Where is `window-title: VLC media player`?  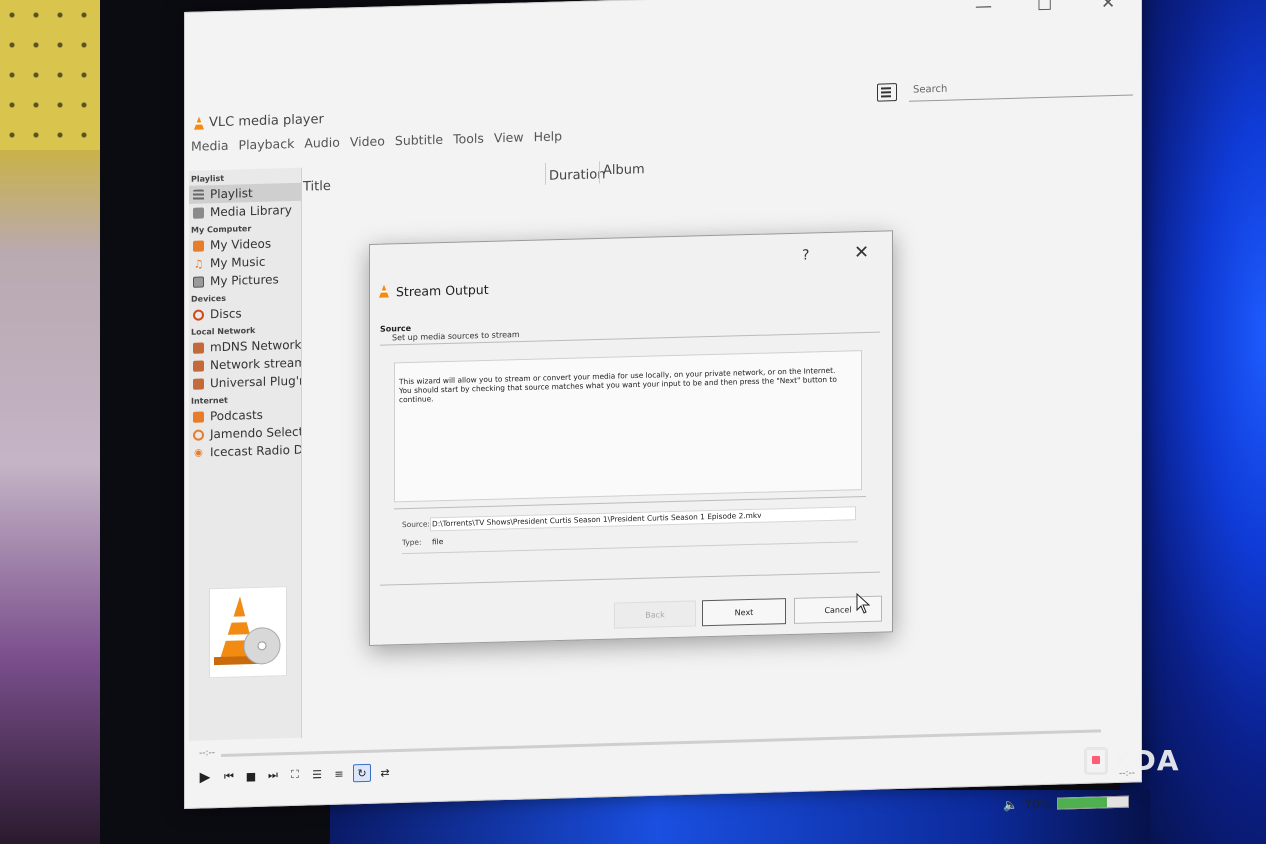 window-title: VLC media player is located at coordinates (266, 121).